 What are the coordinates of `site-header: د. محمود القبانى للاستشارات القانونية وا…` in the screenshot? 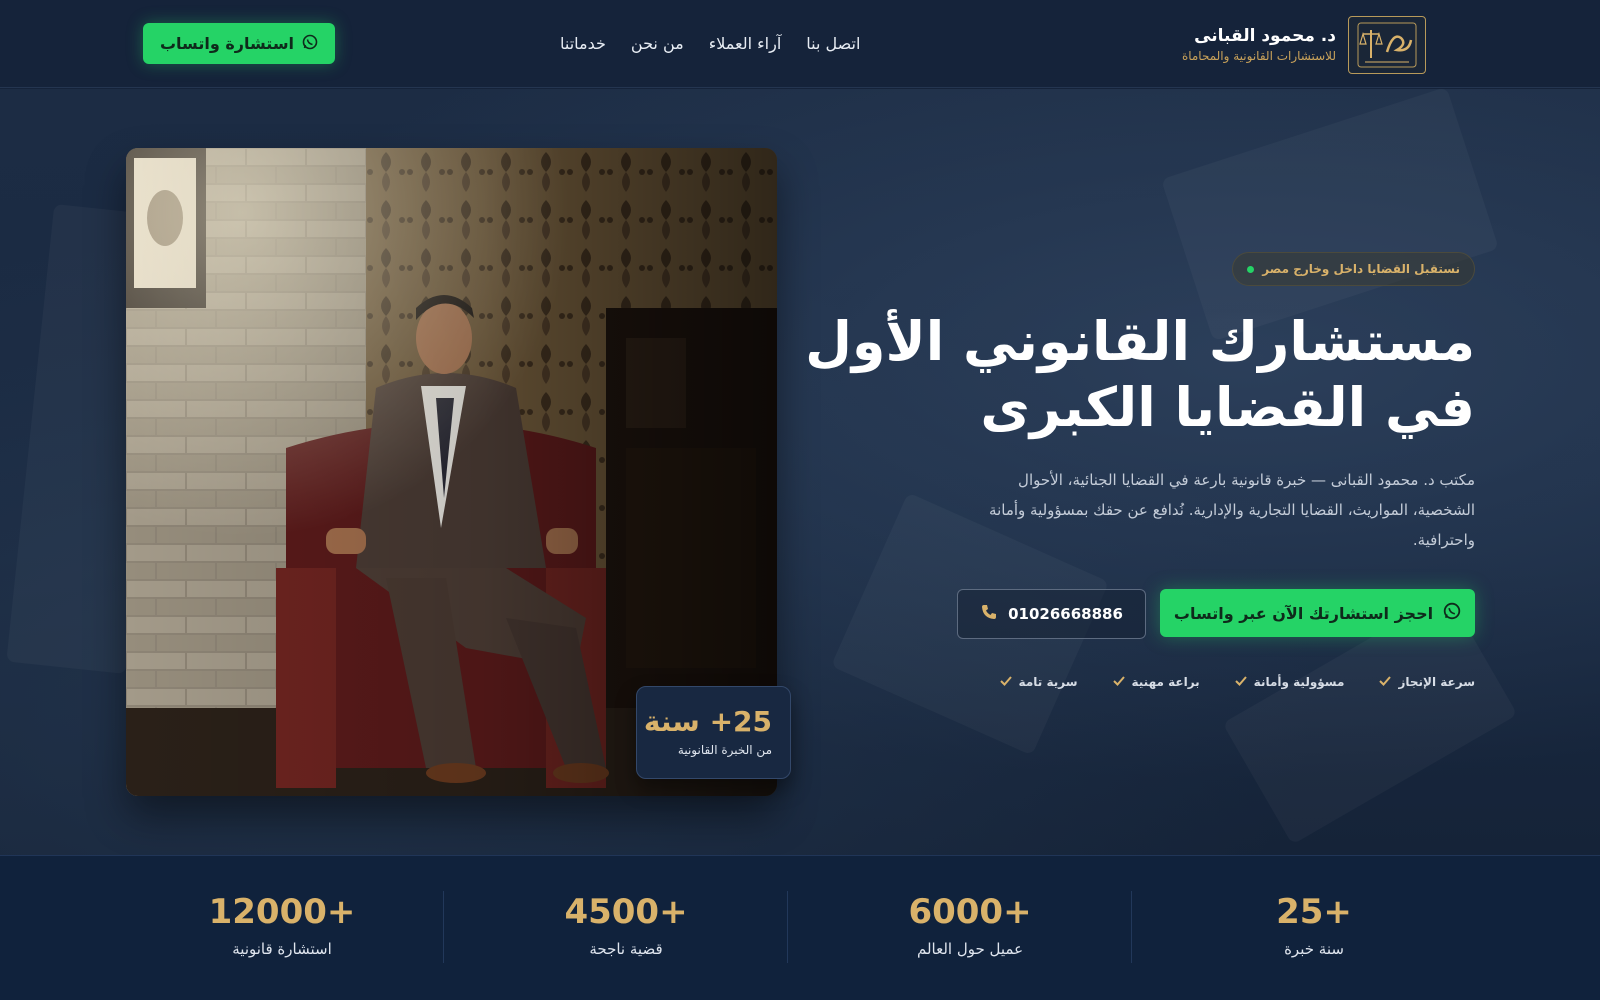 It's located at (800, 44).